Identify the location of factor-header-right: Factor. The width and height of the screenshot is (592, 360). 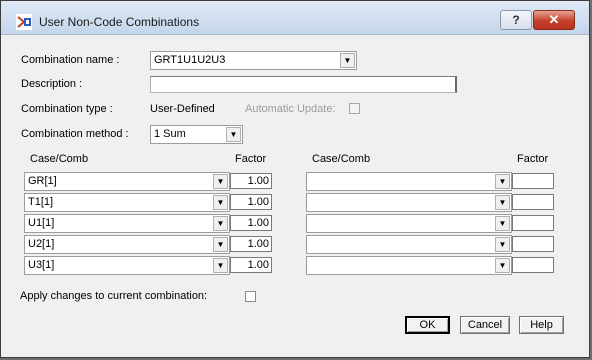
(533, 159).